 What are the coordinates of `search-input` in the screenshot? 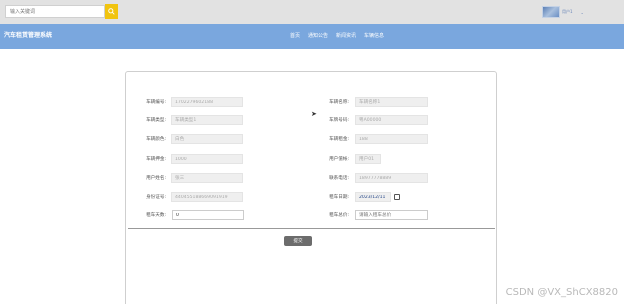 It's located at (55, 11).